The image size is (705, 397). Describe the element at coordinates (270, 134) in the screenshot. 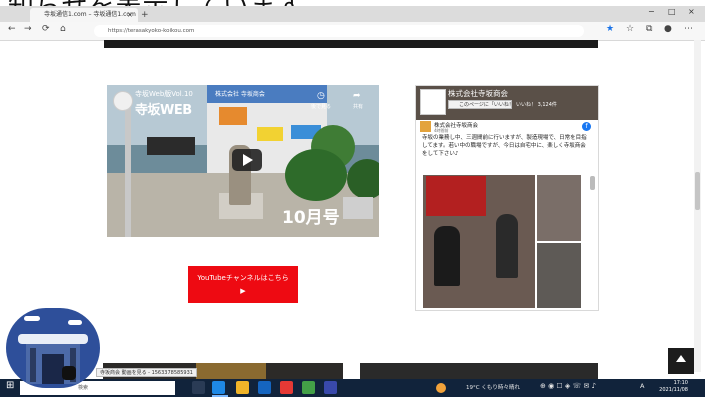

I see `video-sign-yellow` at that location.